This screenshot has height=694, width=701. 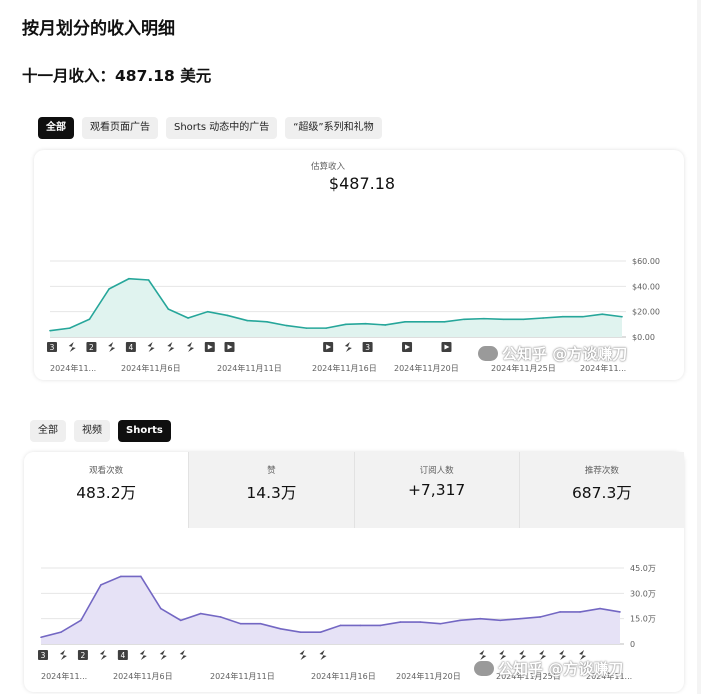 What do you see at coordinates (222, 128) in the screenshot?
I see `tab-shorts-feed-ads: Shorts 动态中的广告` at bounding box center [222, 128].